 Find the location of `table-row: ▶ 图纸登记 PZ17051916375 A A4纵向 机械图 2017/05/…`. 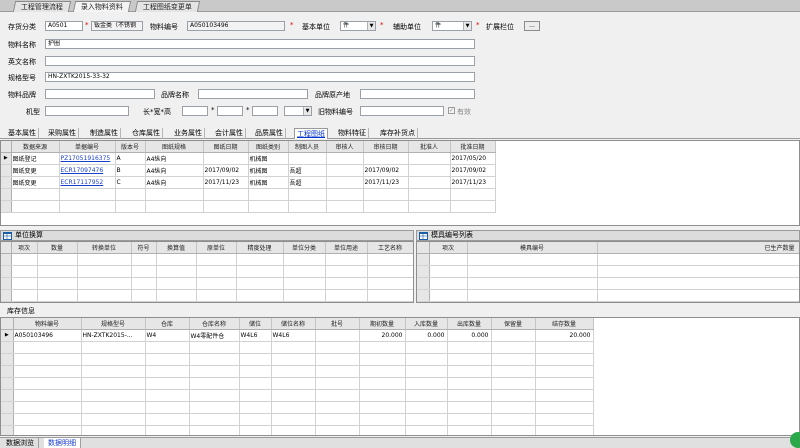

table-row: ▶ 图纸登记 PZ17051916375 A A4纵向 机械图 2017/05/… is located at coordinates (248, 158).